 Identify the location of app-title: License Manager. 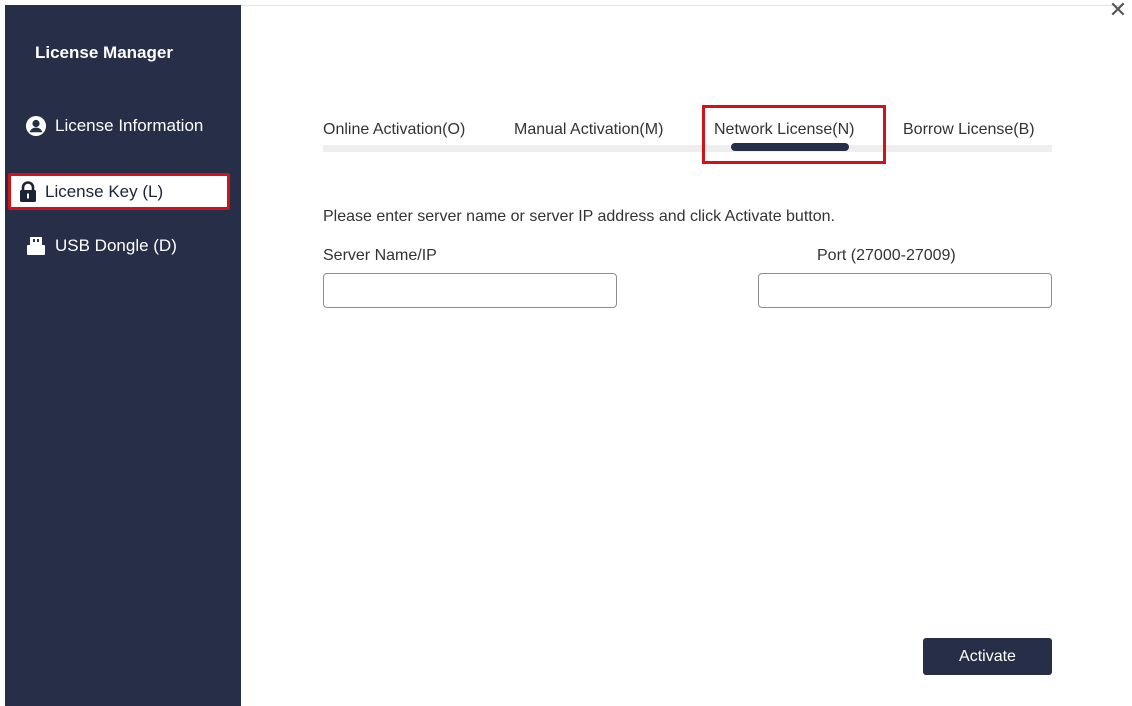
(104, 52).